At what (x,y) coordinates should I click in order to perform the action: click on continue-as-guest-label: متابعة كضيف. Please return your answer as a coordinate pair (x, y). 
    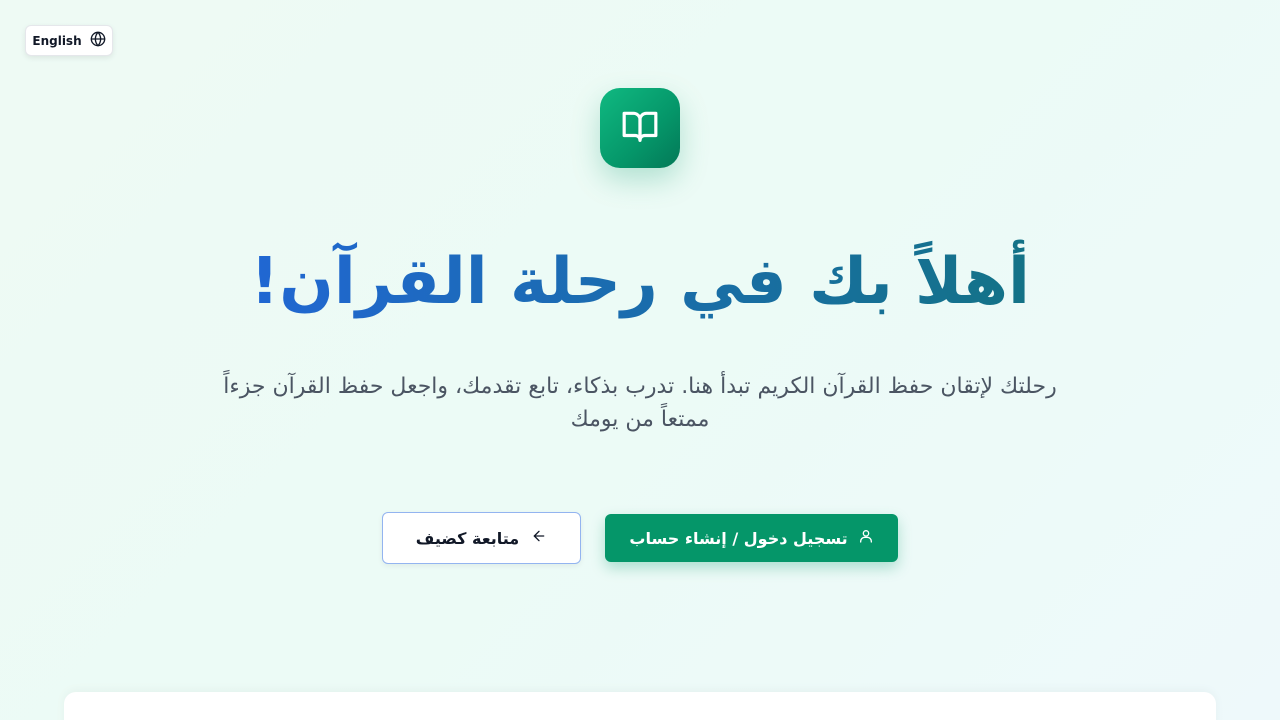
    Looking at the image, I should click on (467, 538).